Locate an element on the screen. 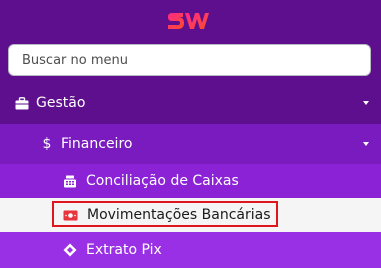 The width and height of the screenshot is (381, 268). search-input is located at coordinates (189, 60).